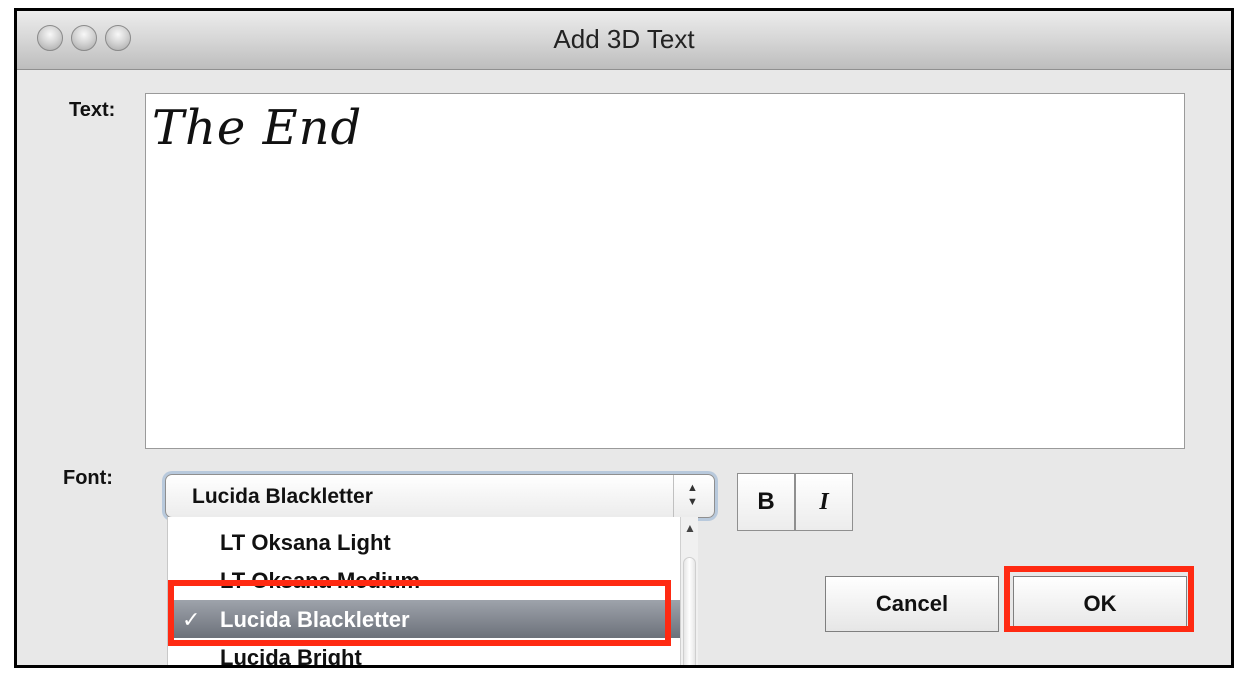  What do you see at coordinates (191, 619) in the screenshot?
I see `checkmark-icon: ✓` at bounding box center [191, 619].